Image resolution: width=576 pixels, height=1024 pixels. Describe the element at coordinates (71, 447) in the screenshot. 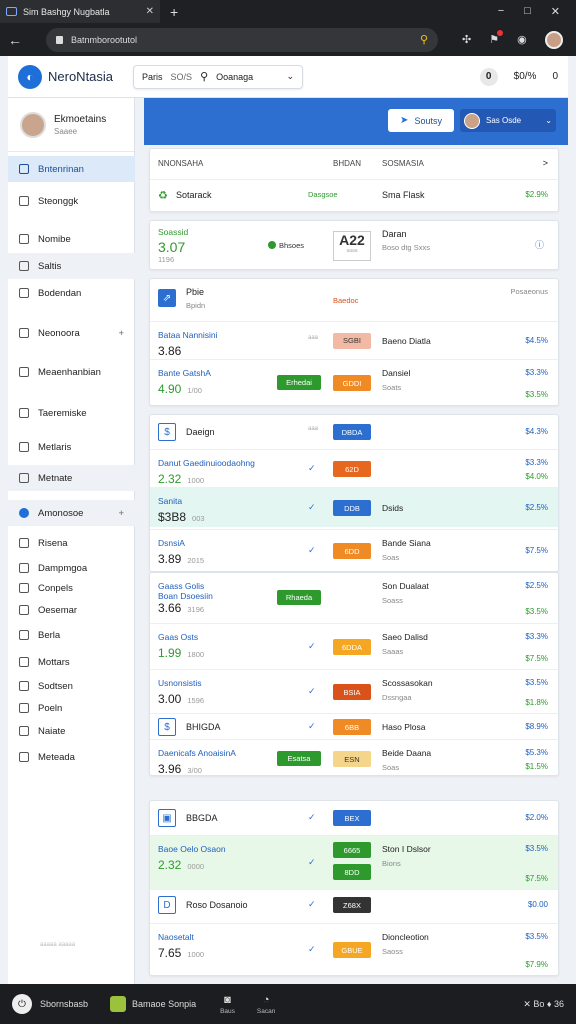

I see `sidebar-item: Metlaris` at that location.